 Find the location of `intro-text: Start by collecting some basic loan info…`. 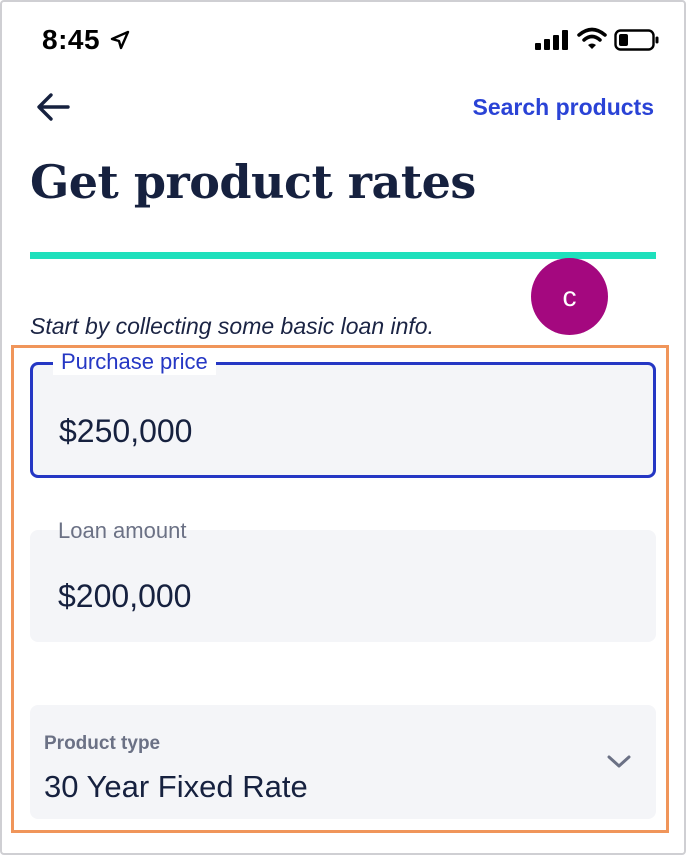

intro-text: Start by collecting some basic loan info… is located at coordinates (232, 326).